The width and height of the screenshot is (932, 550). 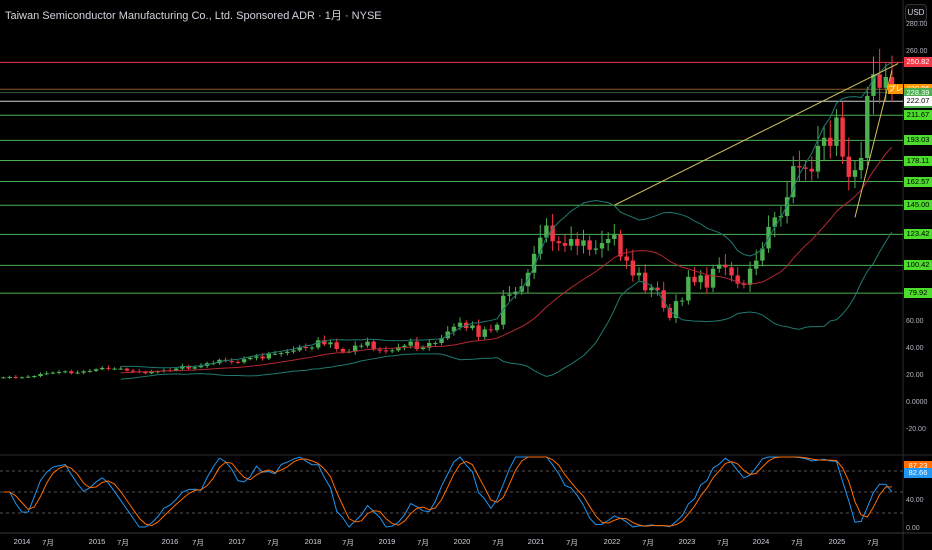 I want to click on time-tick: 2017, so click(x=237, y=541).